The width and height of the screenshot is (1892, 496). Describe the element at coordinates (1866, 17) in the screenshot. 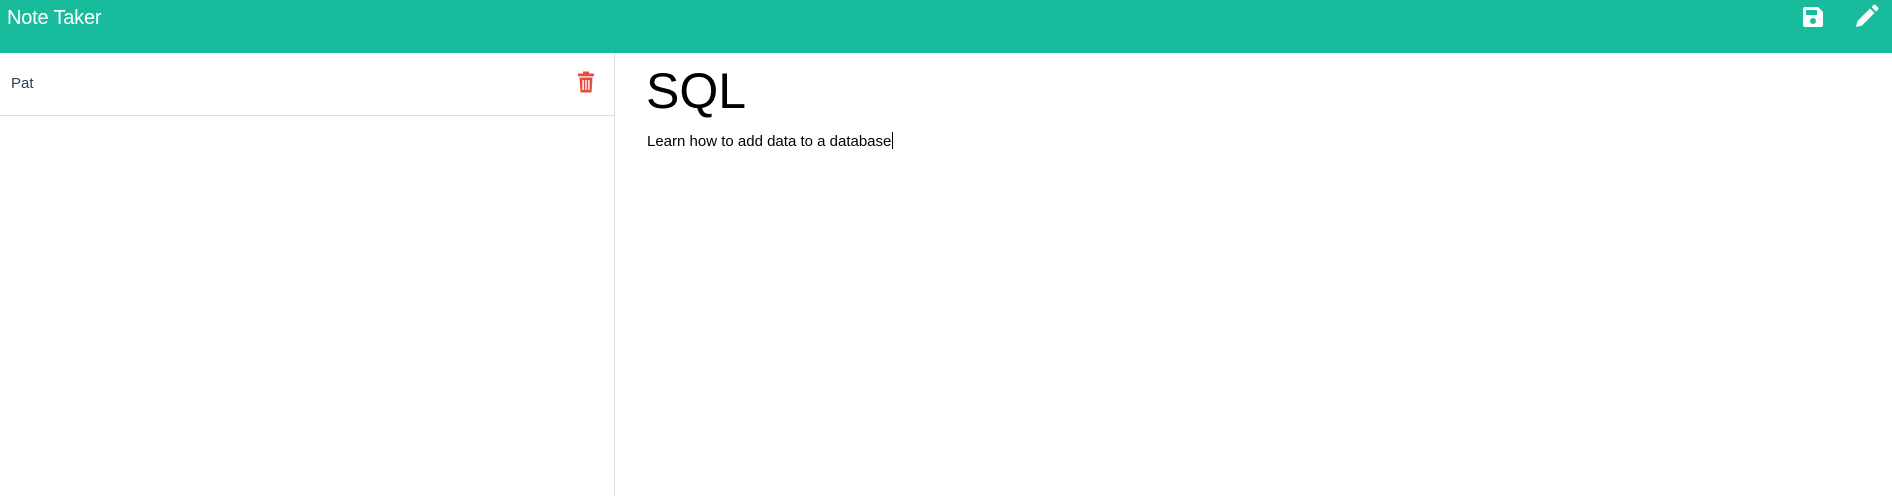

I see `pencil-icon` at that location.